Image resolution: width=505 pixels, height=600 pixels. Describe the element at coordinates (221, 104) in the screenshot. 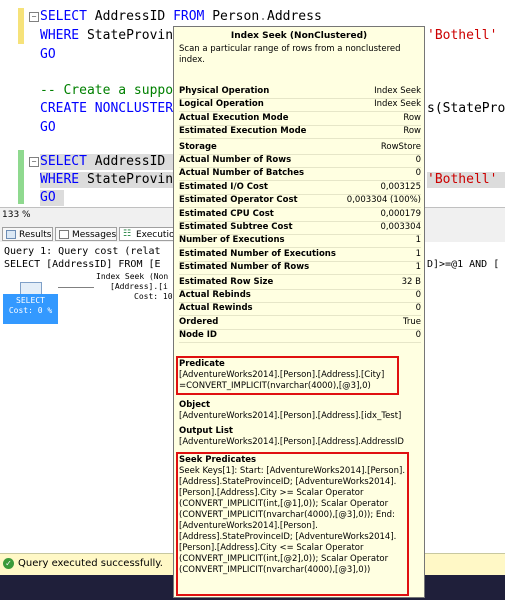

I see `property-key: Logical Operation` at that location.